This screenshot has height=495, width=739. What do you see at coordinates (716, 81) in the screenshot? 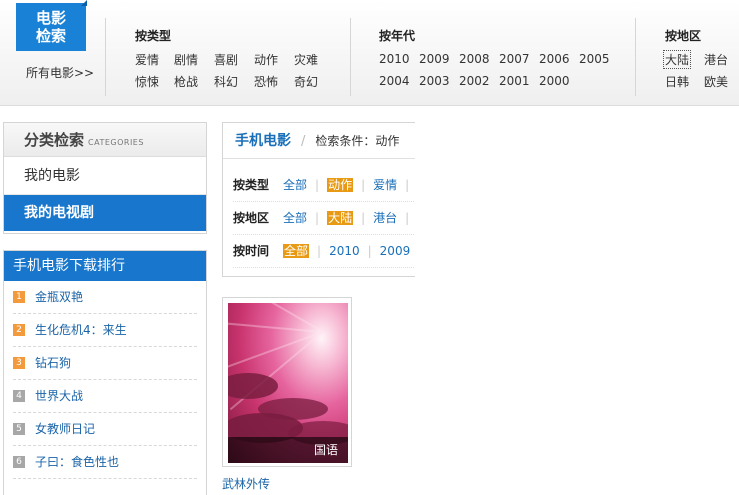
I see `region-option: 欧美` at bounding box center [716, 81].